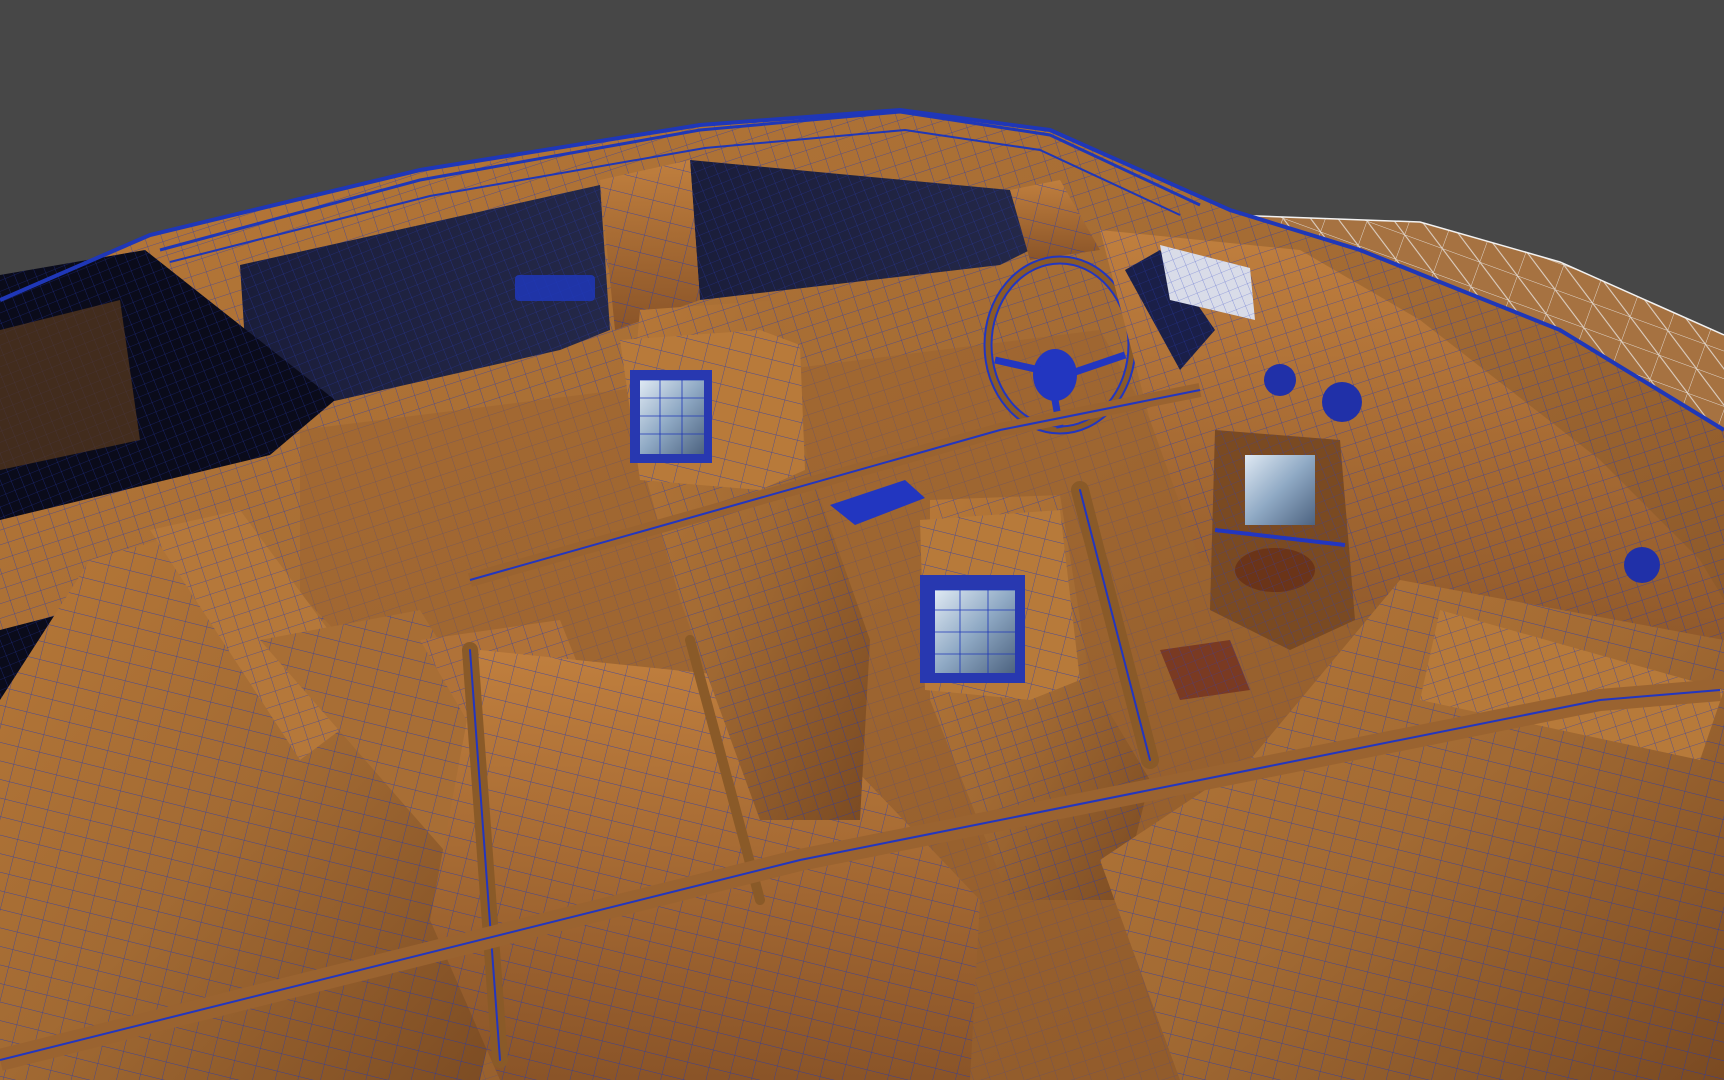 The height and width of the screenshot is (1080, 1724). I want to click on display-icon, so click(1280, 490).